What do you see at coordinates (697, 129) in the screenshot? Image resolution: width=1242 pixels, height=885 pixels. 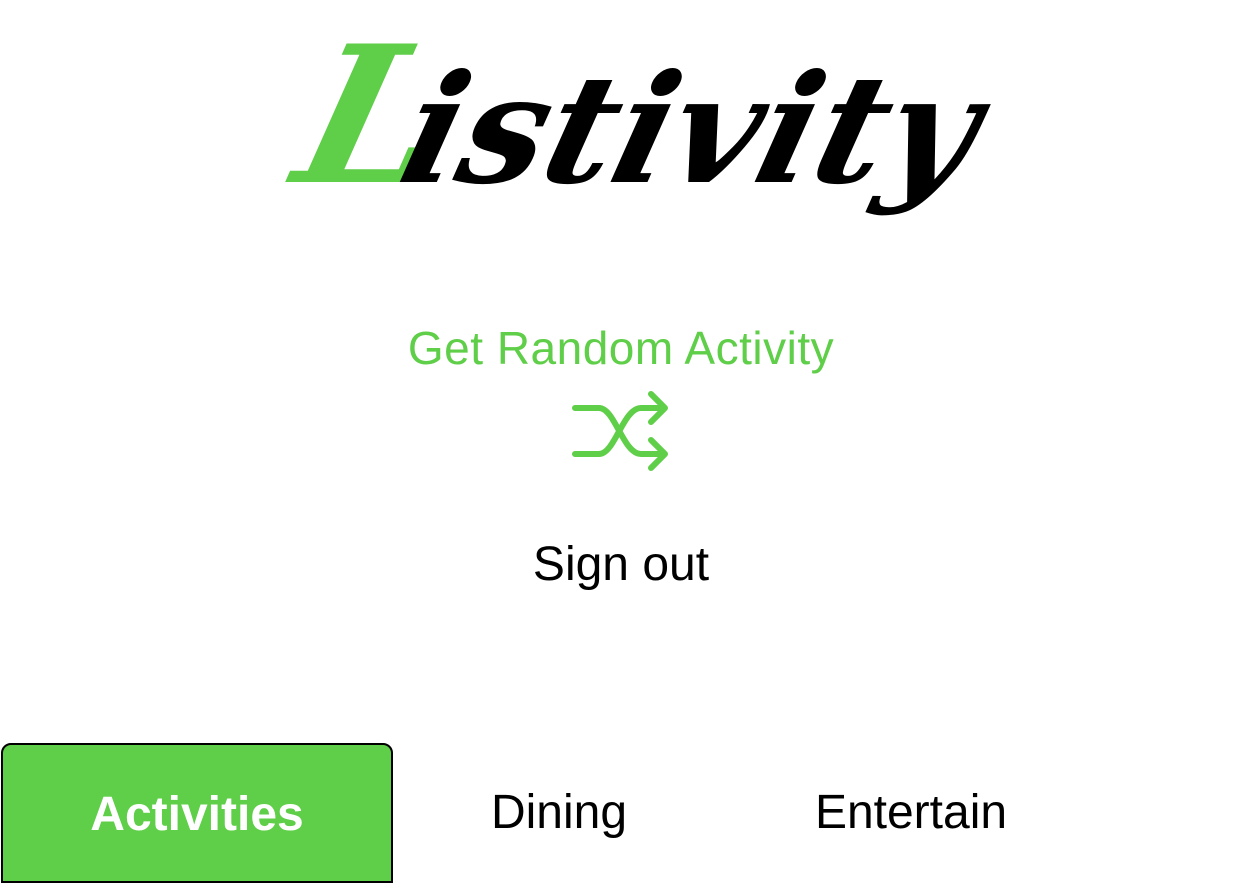 I see `logo-wordmark: istivity` at bounding box center [697, 129].